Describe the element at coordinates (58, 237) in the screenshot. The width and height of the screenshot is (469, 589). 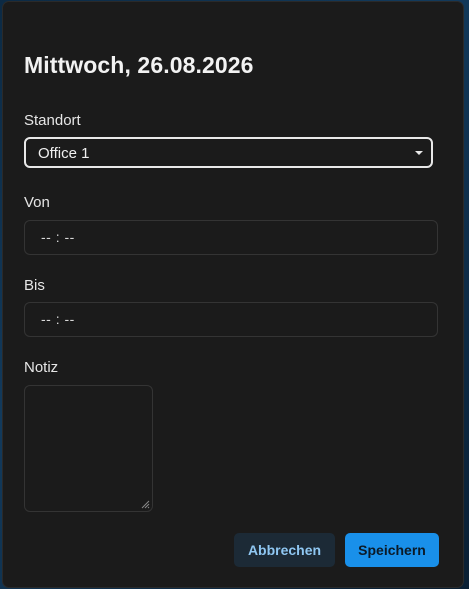
I see `from-time-value: --` at that location.